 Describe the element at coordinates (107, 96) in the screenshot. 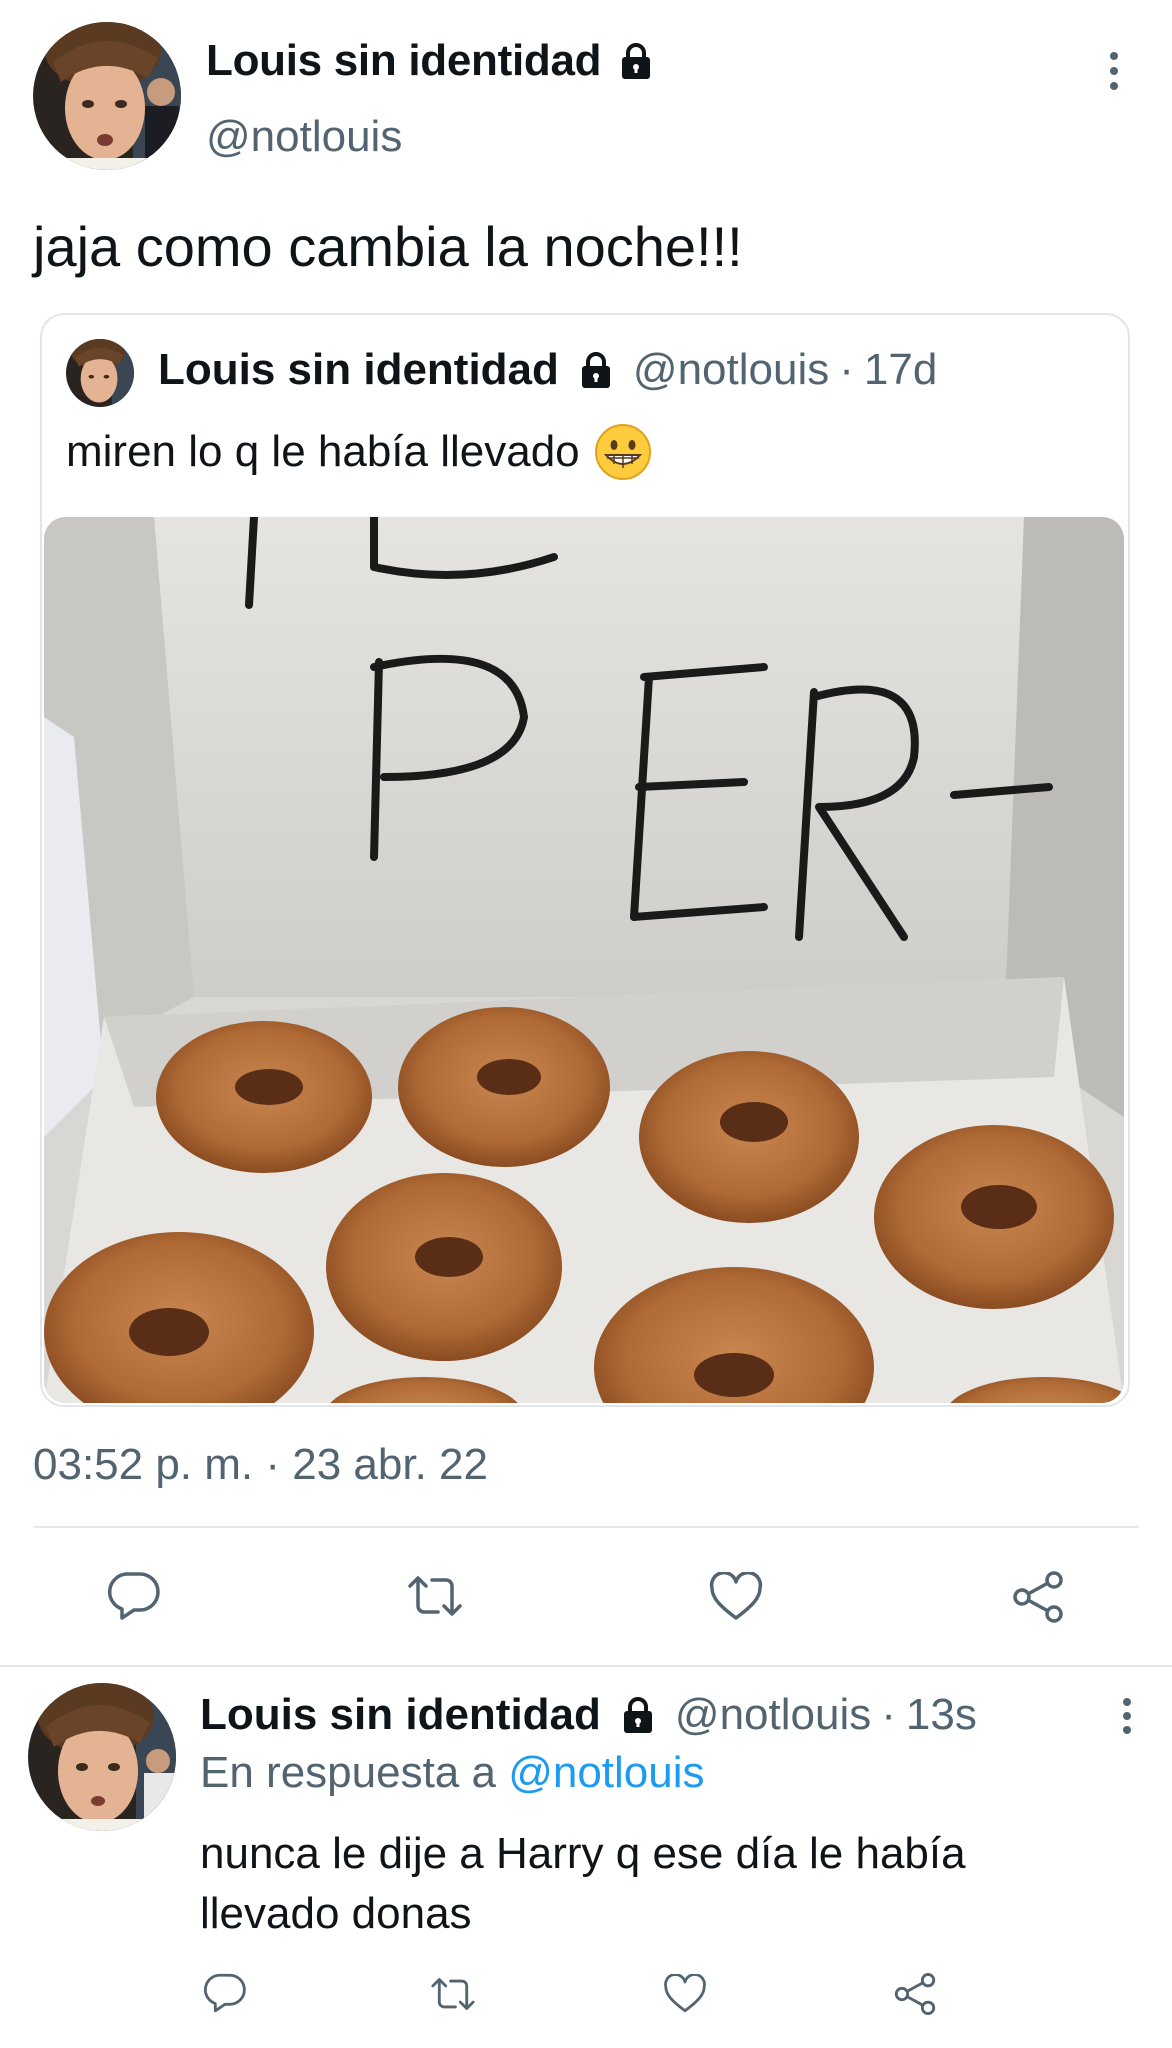

I see `author-avatar` at that location.